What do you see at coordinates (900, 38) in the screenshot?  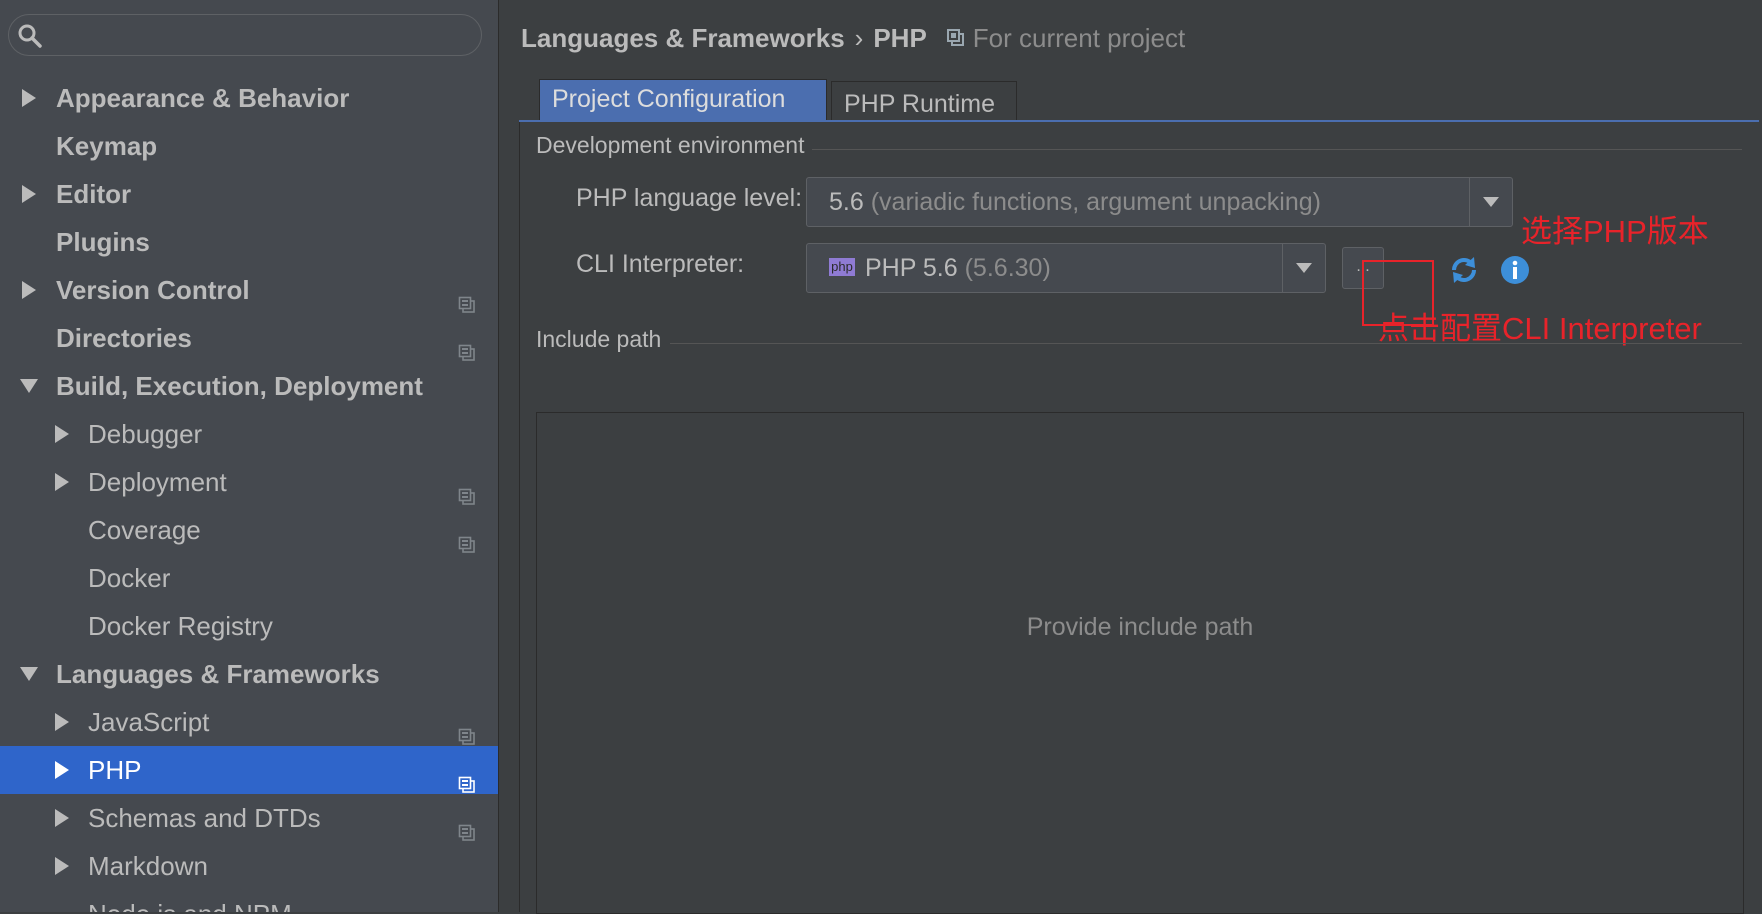 I see `breadcrumb-item-php: PHP` at bounding box center [900, 38].